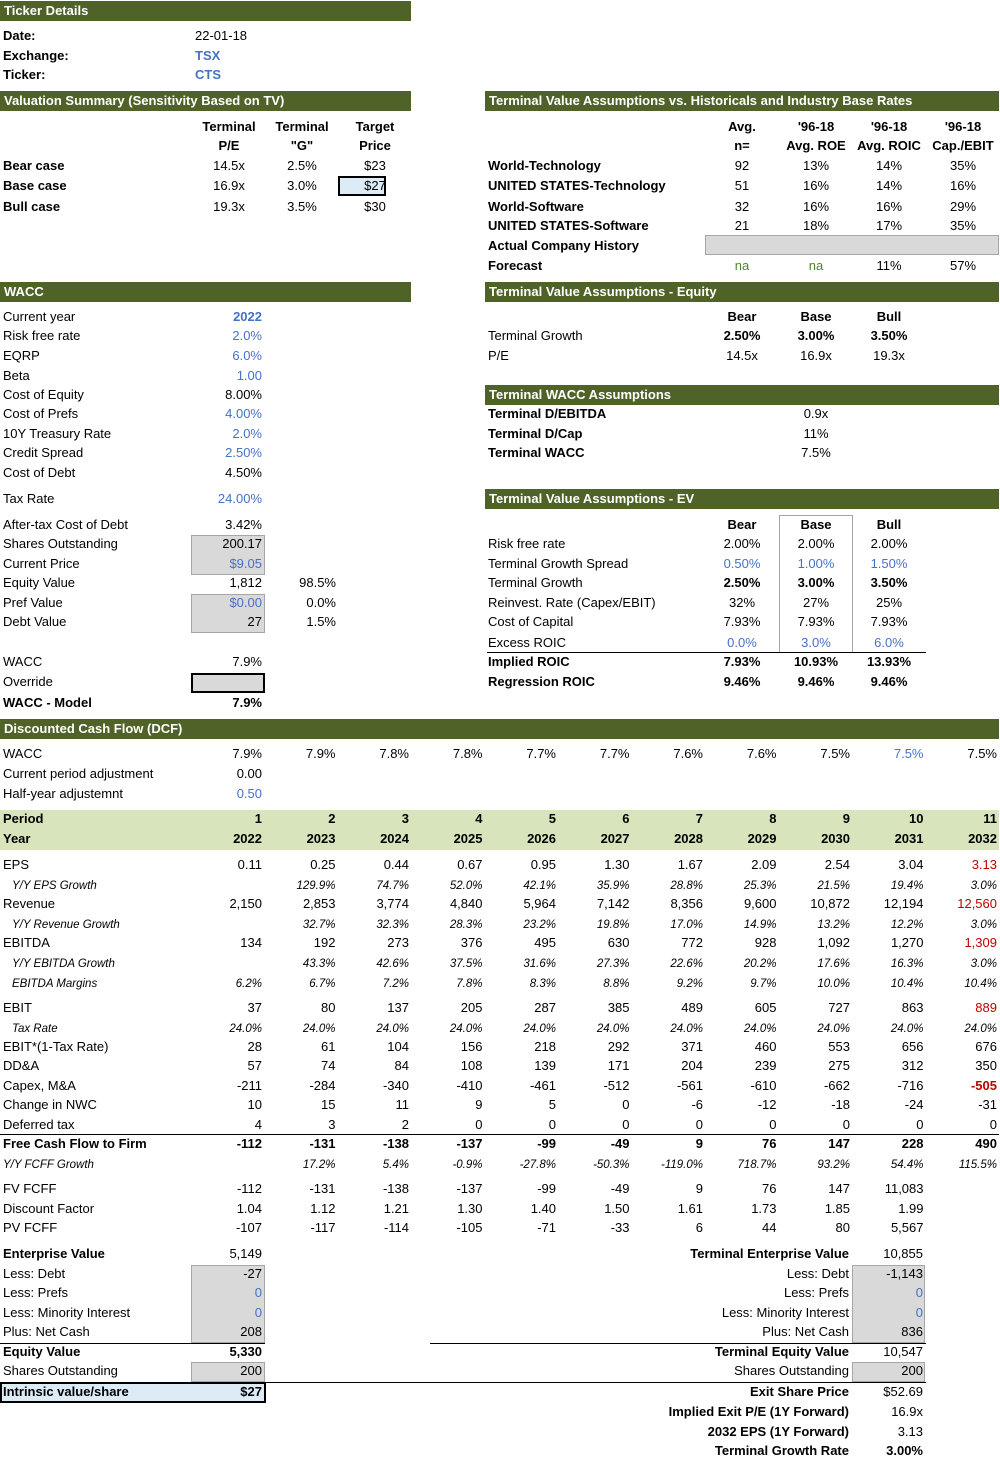 This screenshot has width=1000, height=1462. Describe the element at coordinates (499, 1134) in the screenshot. I see `fcff-divider` at that location.